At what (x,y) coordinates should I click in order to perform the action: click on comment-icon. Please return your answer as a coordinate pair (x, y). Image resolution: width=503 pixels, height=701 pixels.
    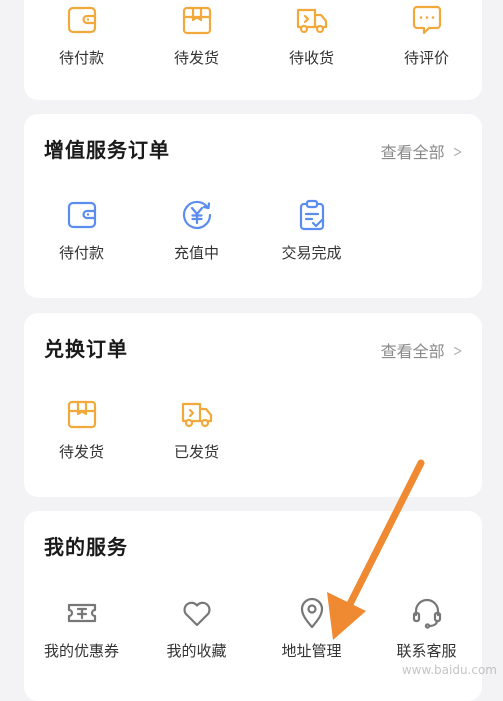
    Looking at the image, I should click on (427, 20).